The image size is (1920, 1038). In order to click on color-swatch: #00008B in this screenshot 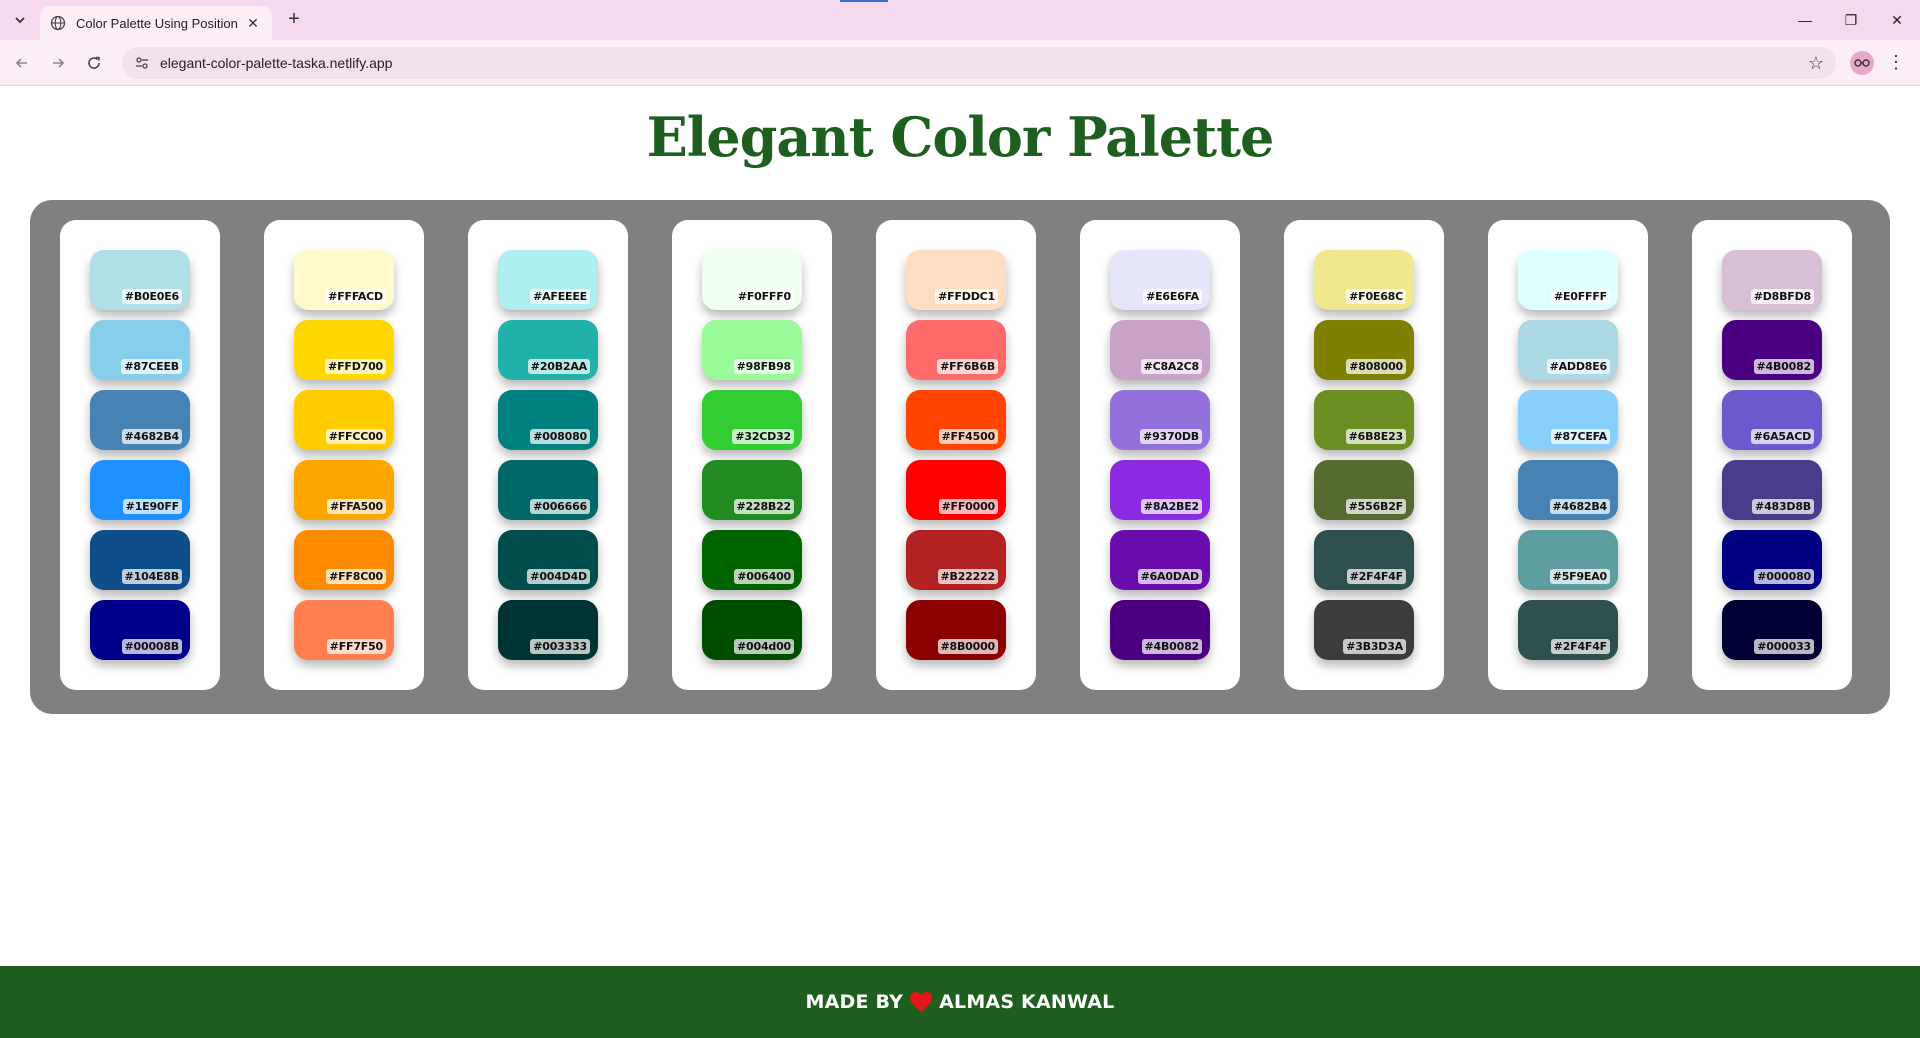, I will do `click(140, 630)`.